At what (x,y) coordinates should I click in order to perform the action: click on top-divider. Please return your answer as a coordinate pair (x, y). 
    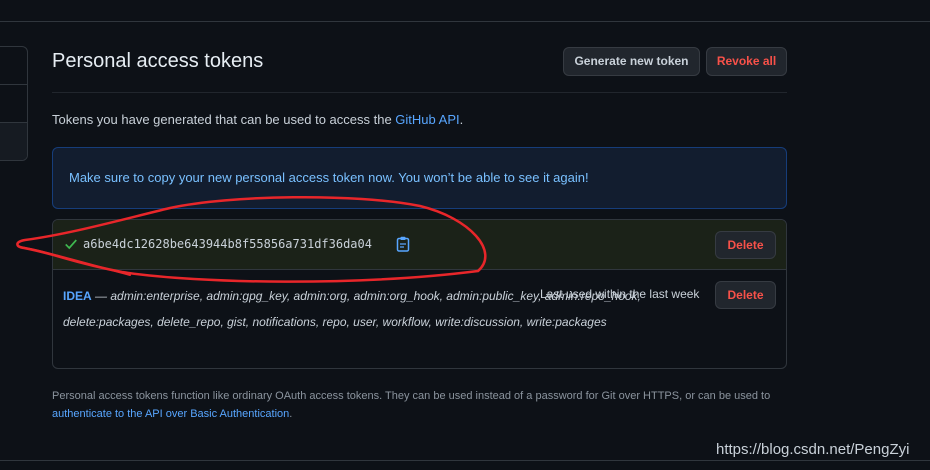
    Looking at the image, I should click on (465, 21).